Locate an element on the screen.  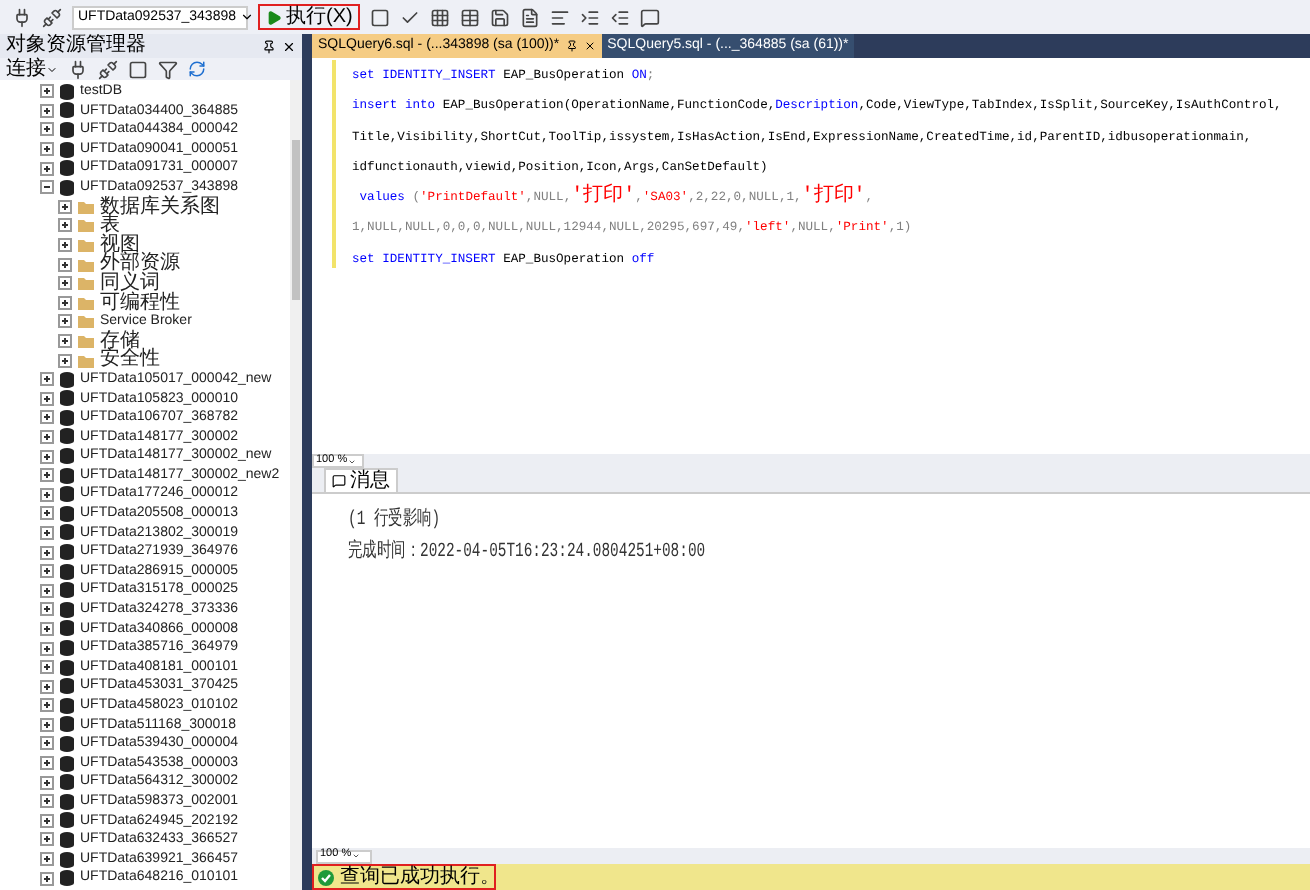
message-icon is located at coordinates (339, 481).